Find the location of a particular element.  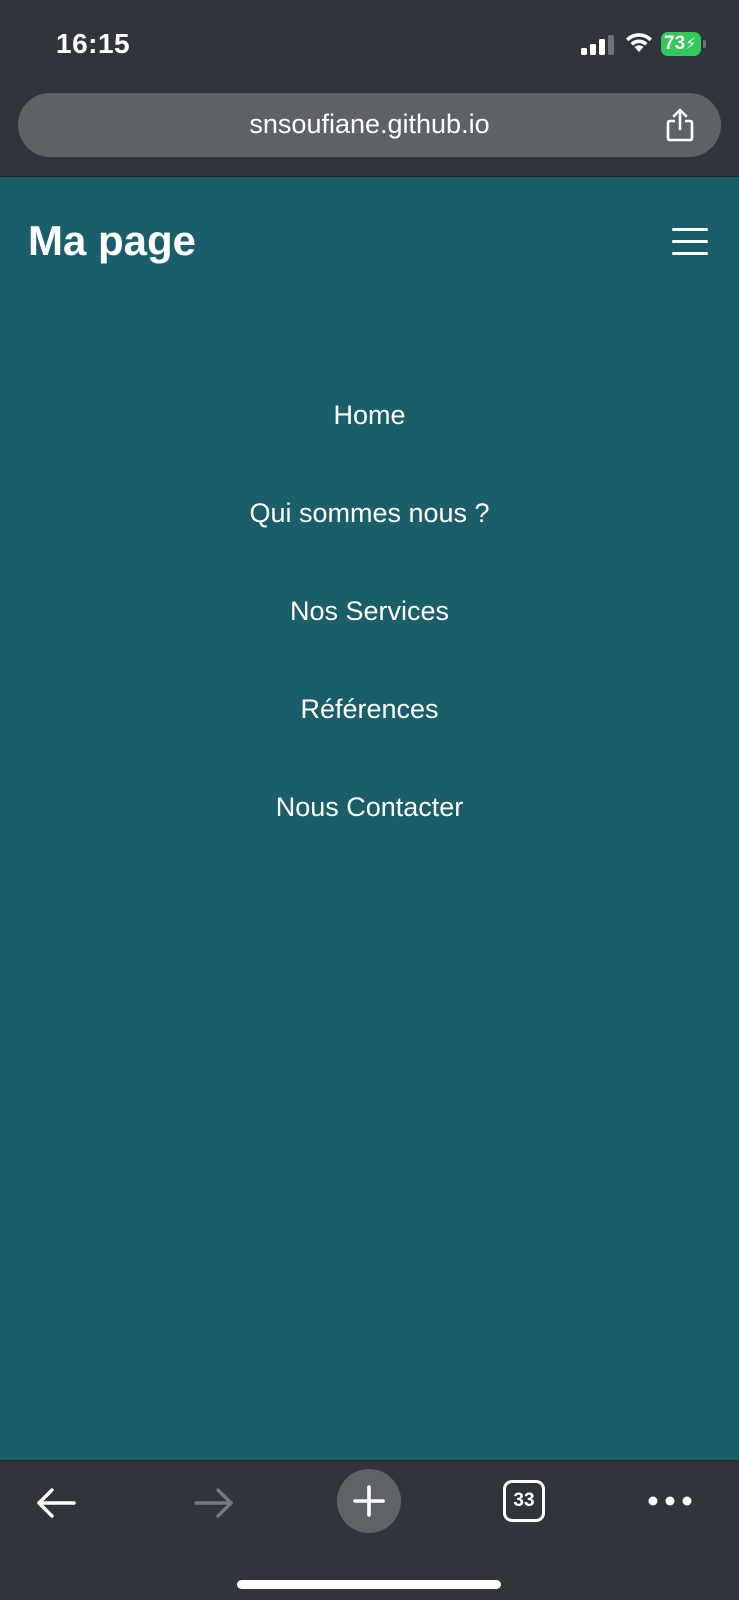

wifi-icon is located at coordinates (639, 42).